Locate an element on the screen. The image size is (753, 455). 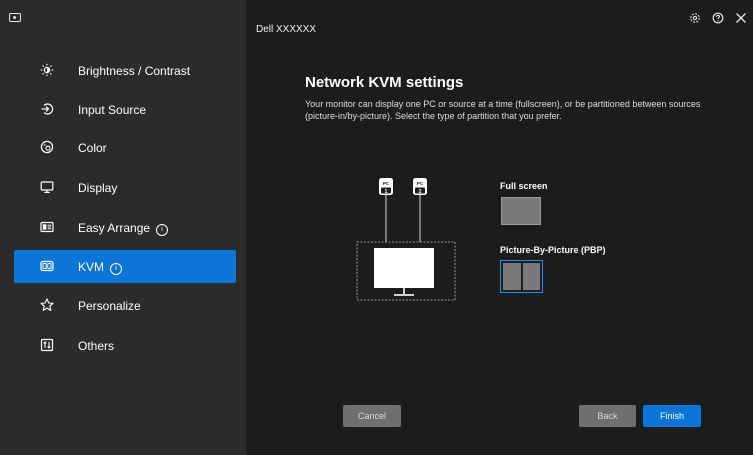
sidebar-item-easy-arrange: Easy Arrange i is located at coordinates (125, 227).